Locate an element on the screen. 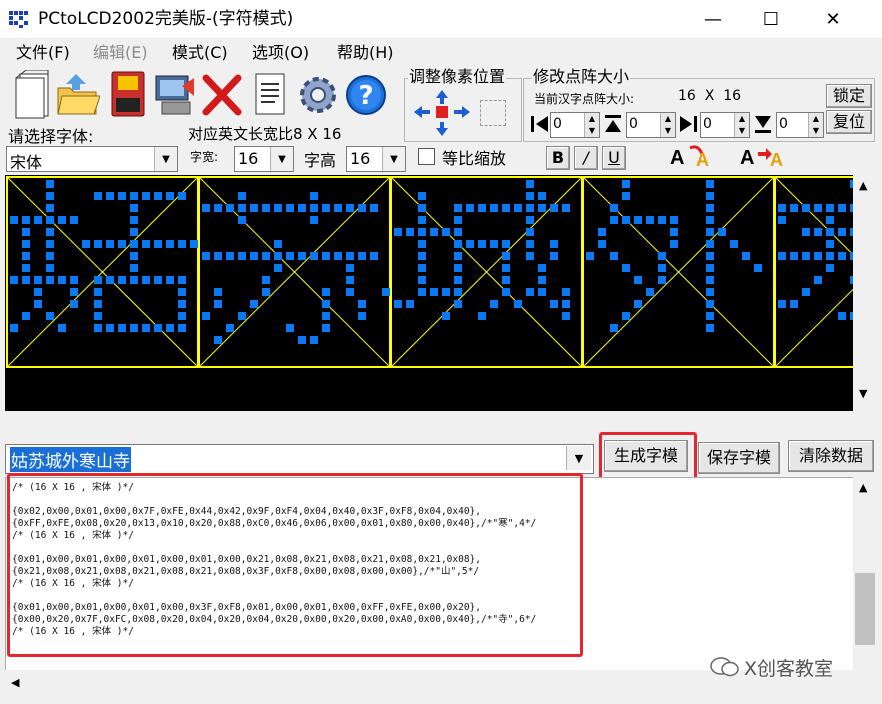 The width and height of the screenshot is (882, 704). spin-right: 0 ▲ ▼ is located at coordinates (725, 125).